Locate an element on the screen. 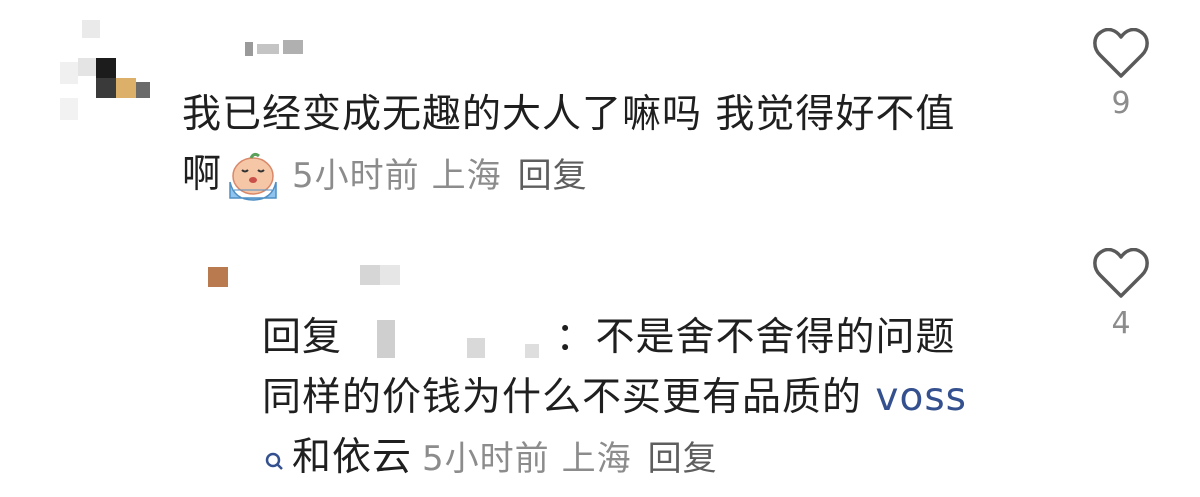 Image resolution: width=1200 pixels, height=497 pixels. like-count: 4 is located at coordinates (1121, 323).